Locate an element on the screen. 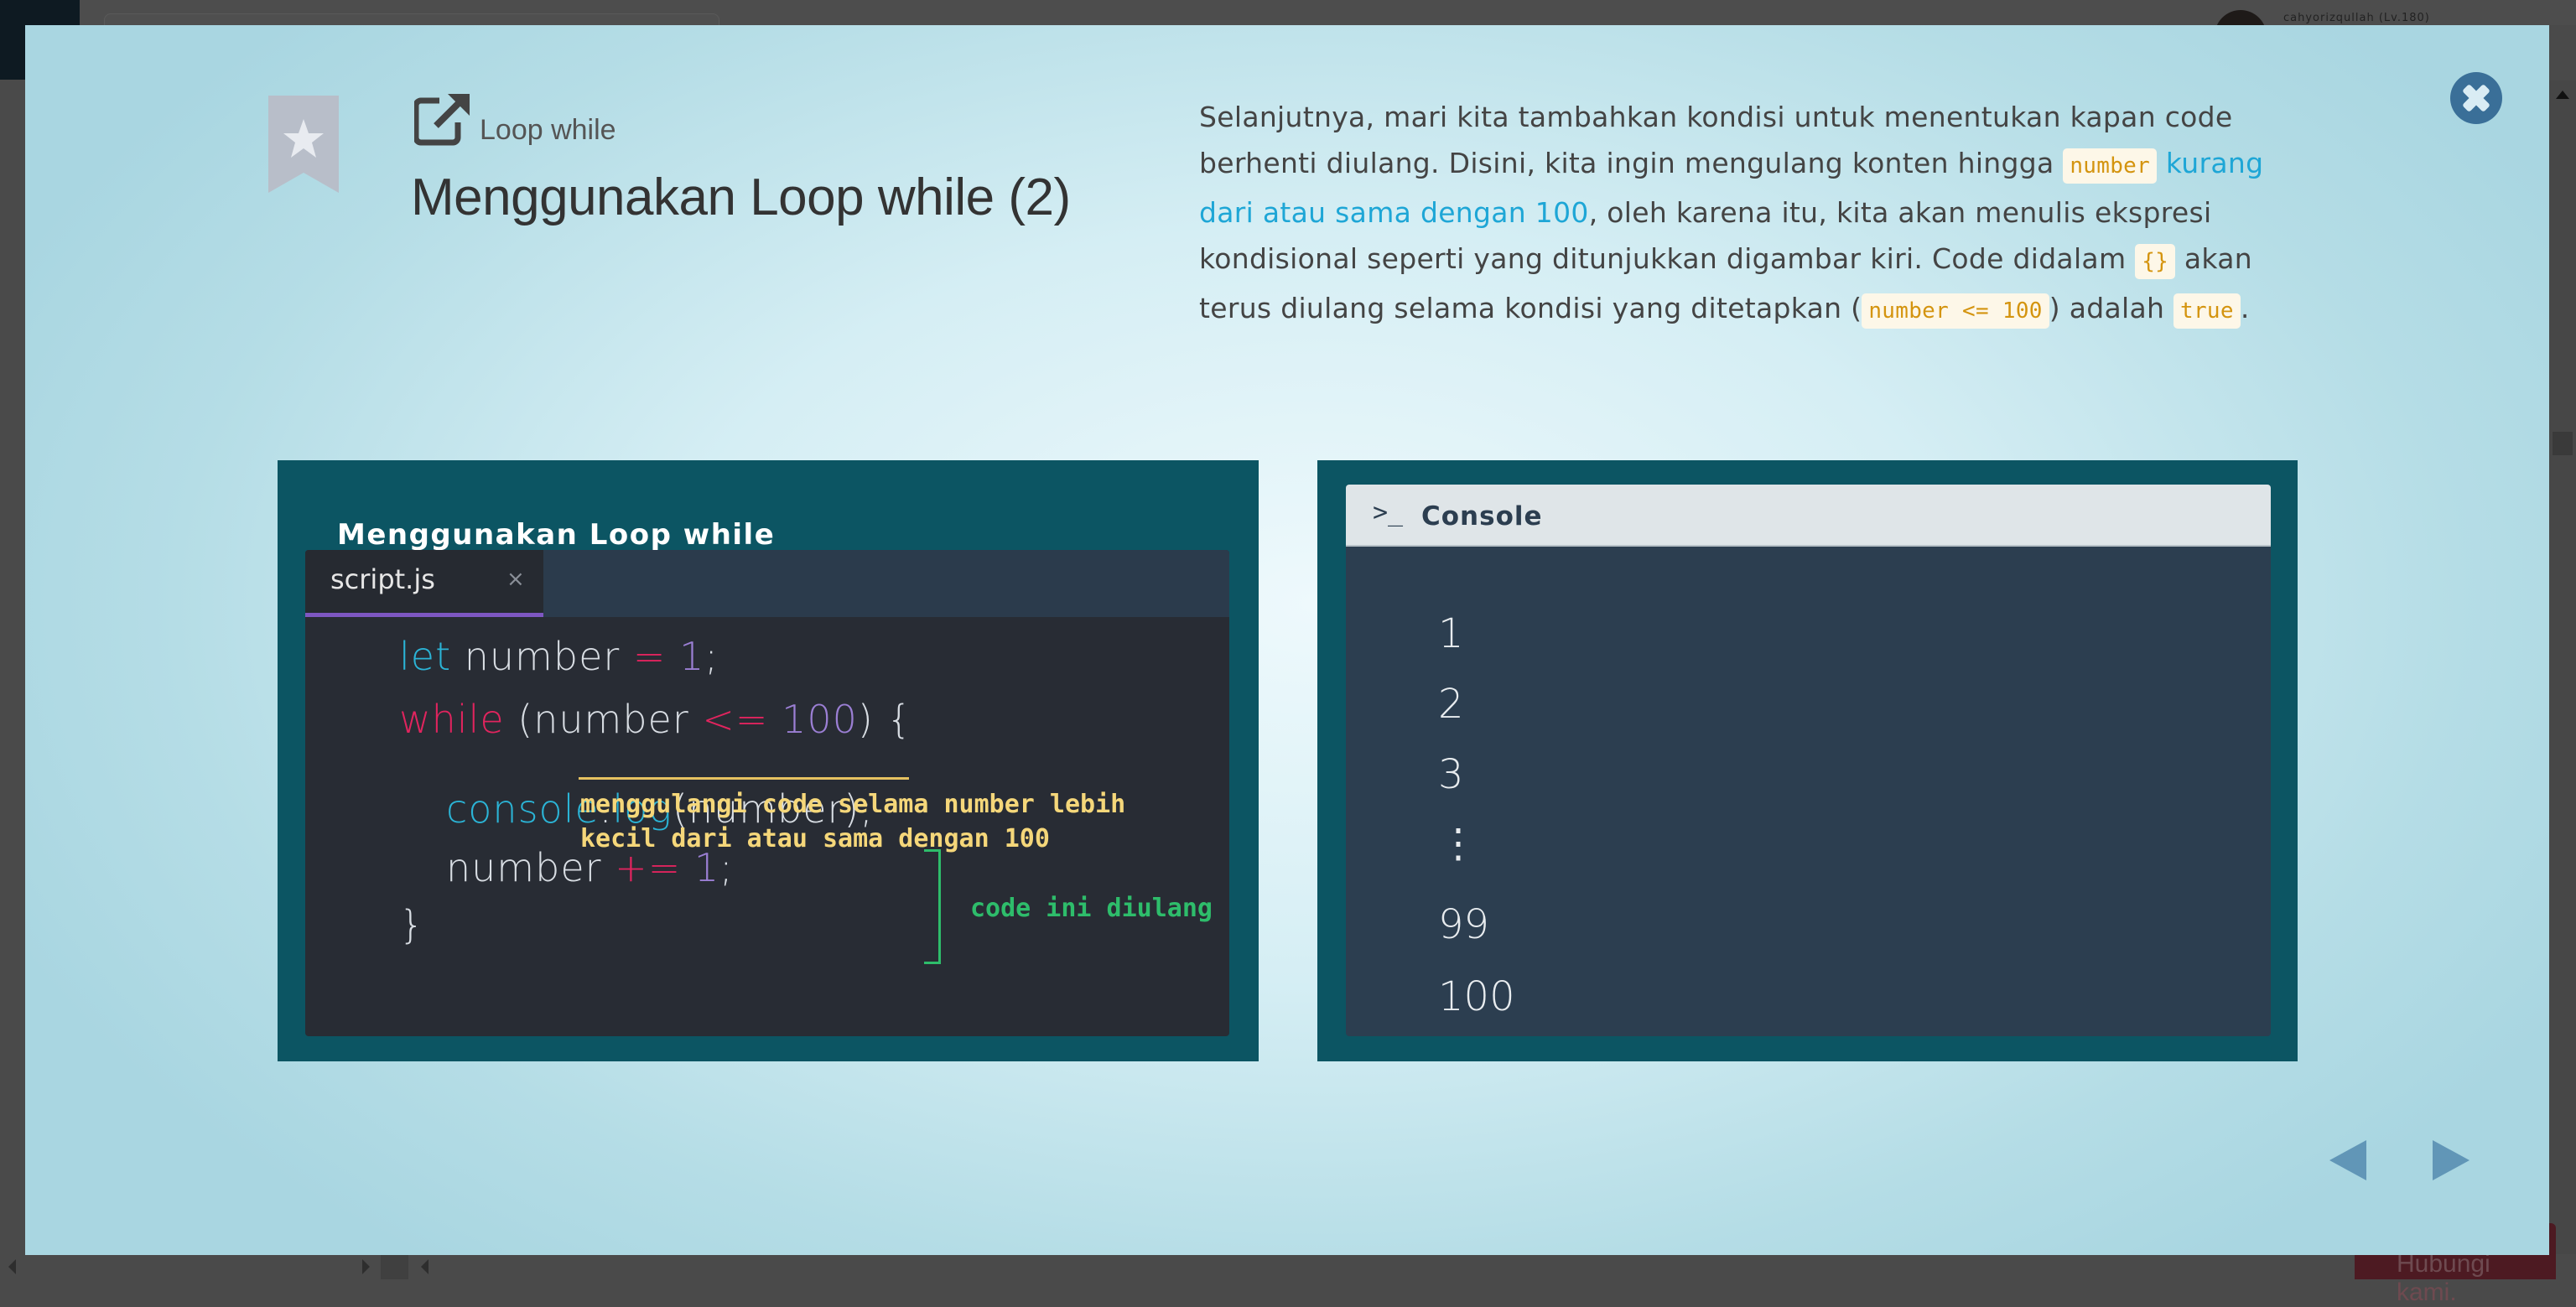  code-panel-title: Menggunakan Loop while is located at coordinates (556, 535).